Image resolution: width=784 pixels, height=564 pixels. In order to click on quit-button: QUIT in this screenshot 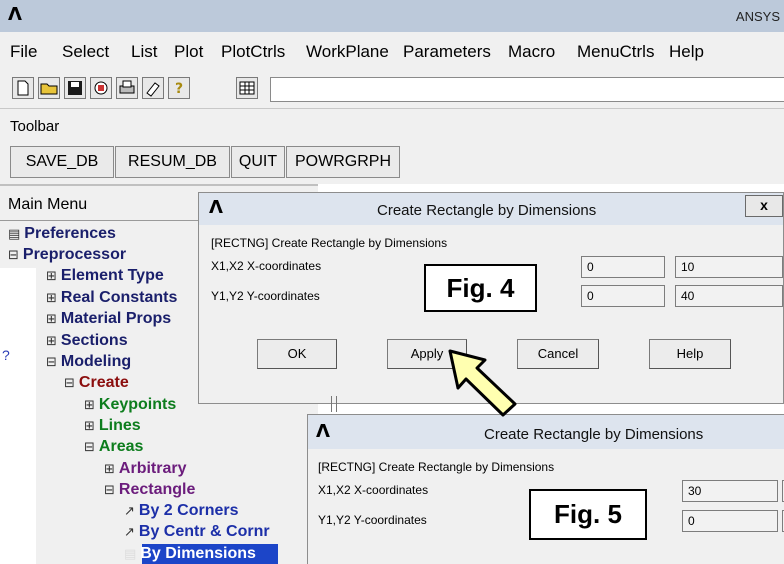, I will do `click(258, 162)`.